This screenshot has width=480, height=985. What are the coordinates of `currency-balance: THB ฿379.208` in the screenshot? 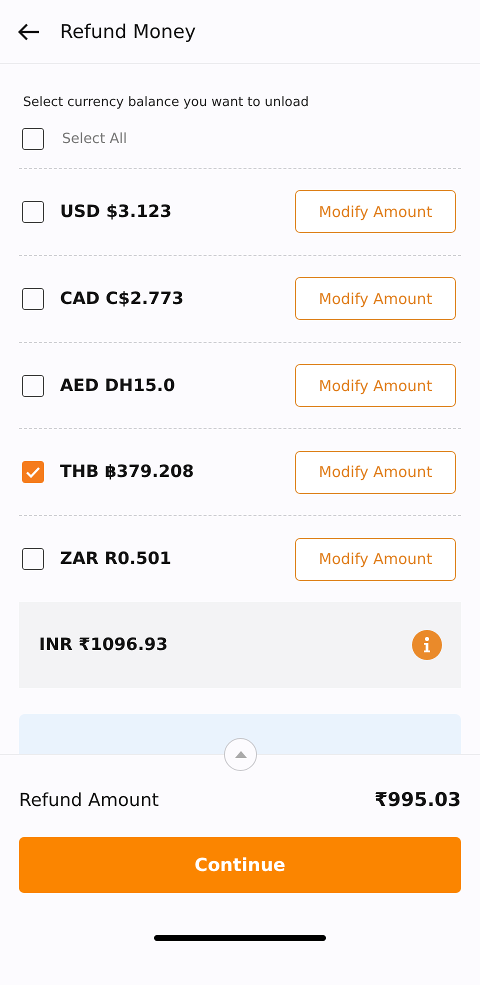 It's located at (127, 472).